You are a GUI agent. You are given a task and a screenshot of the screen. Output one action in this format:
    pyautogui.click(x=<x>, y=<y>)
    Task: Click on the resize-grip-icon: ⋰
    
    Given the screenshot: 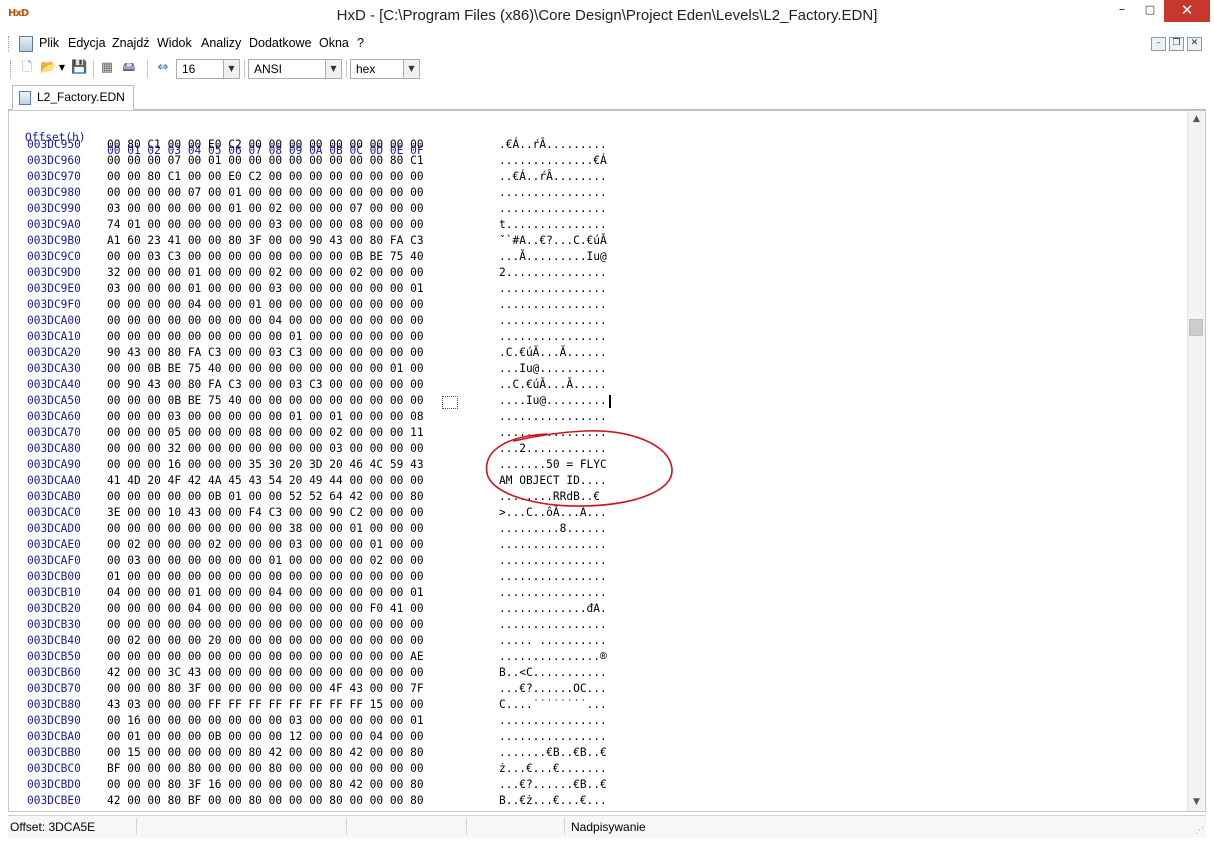 What is the action you would take?
    pyautogui.click(x=1199, y=831)
    